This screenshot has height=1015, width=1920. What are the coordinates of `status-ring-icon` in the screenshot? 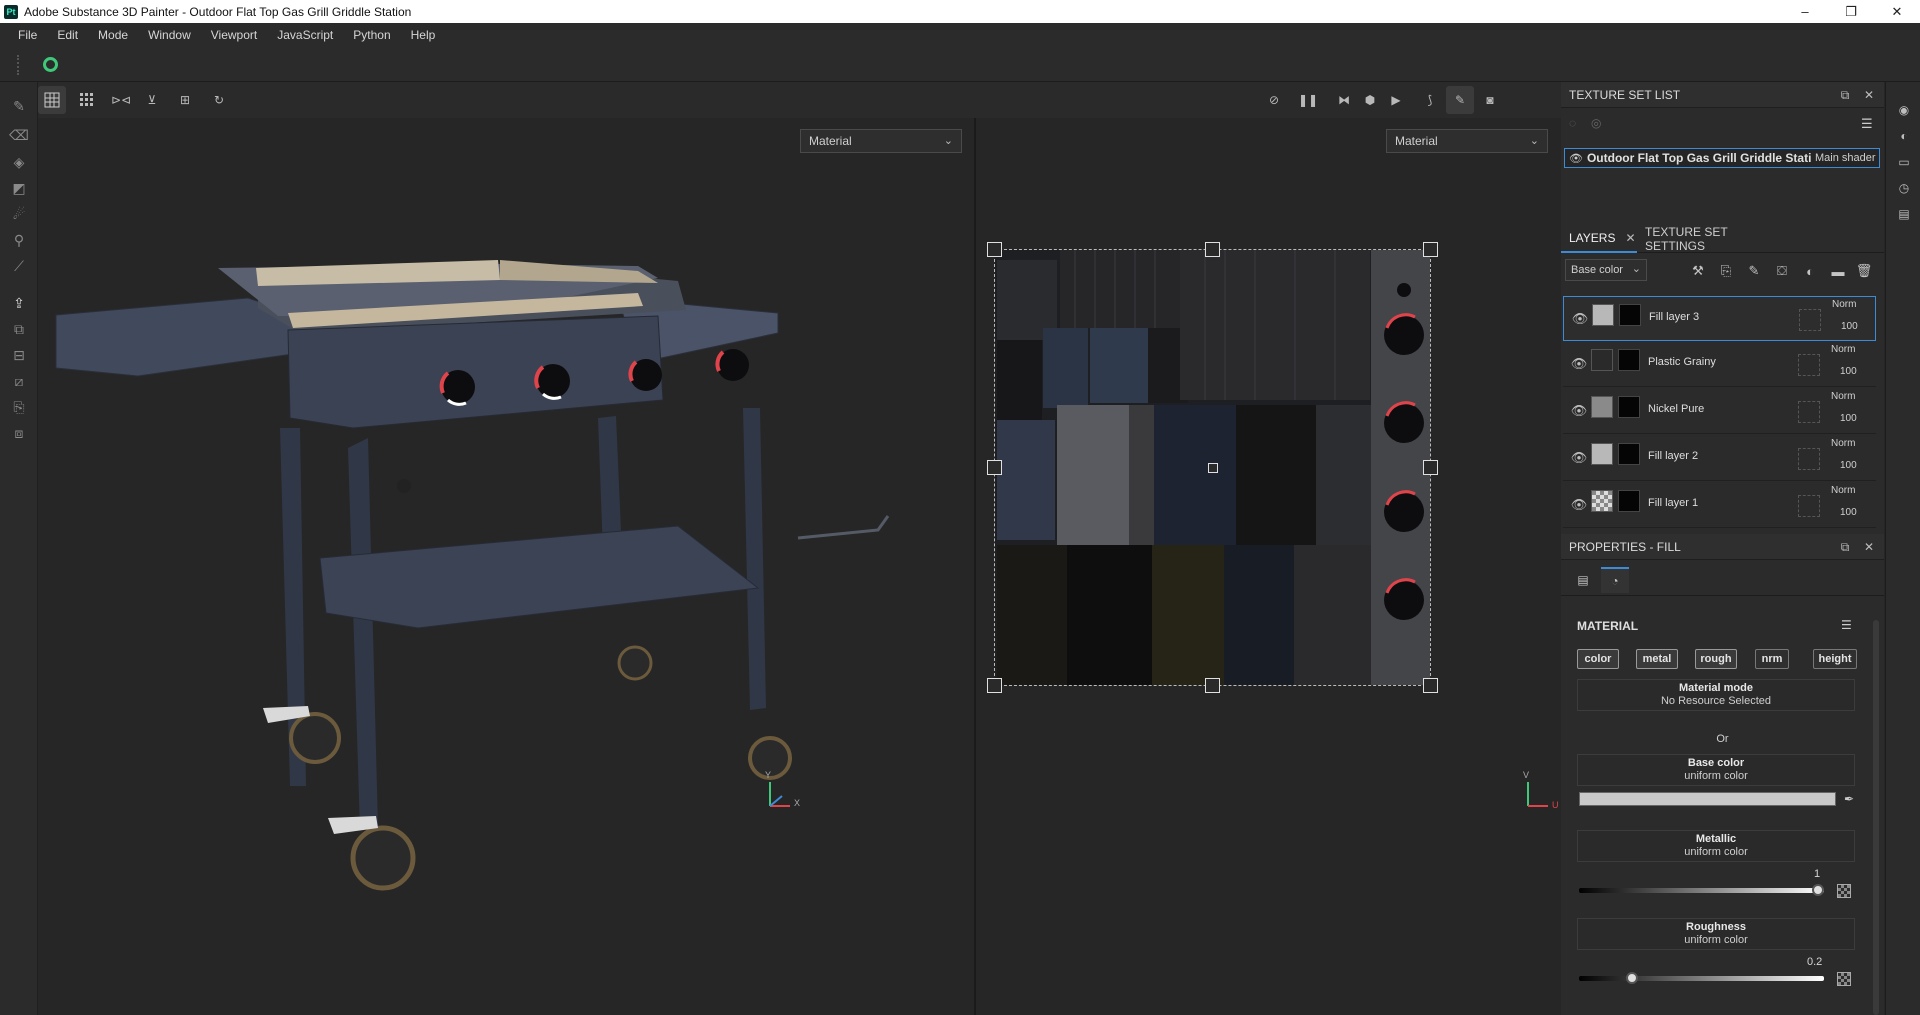 It's located at (50, 64).